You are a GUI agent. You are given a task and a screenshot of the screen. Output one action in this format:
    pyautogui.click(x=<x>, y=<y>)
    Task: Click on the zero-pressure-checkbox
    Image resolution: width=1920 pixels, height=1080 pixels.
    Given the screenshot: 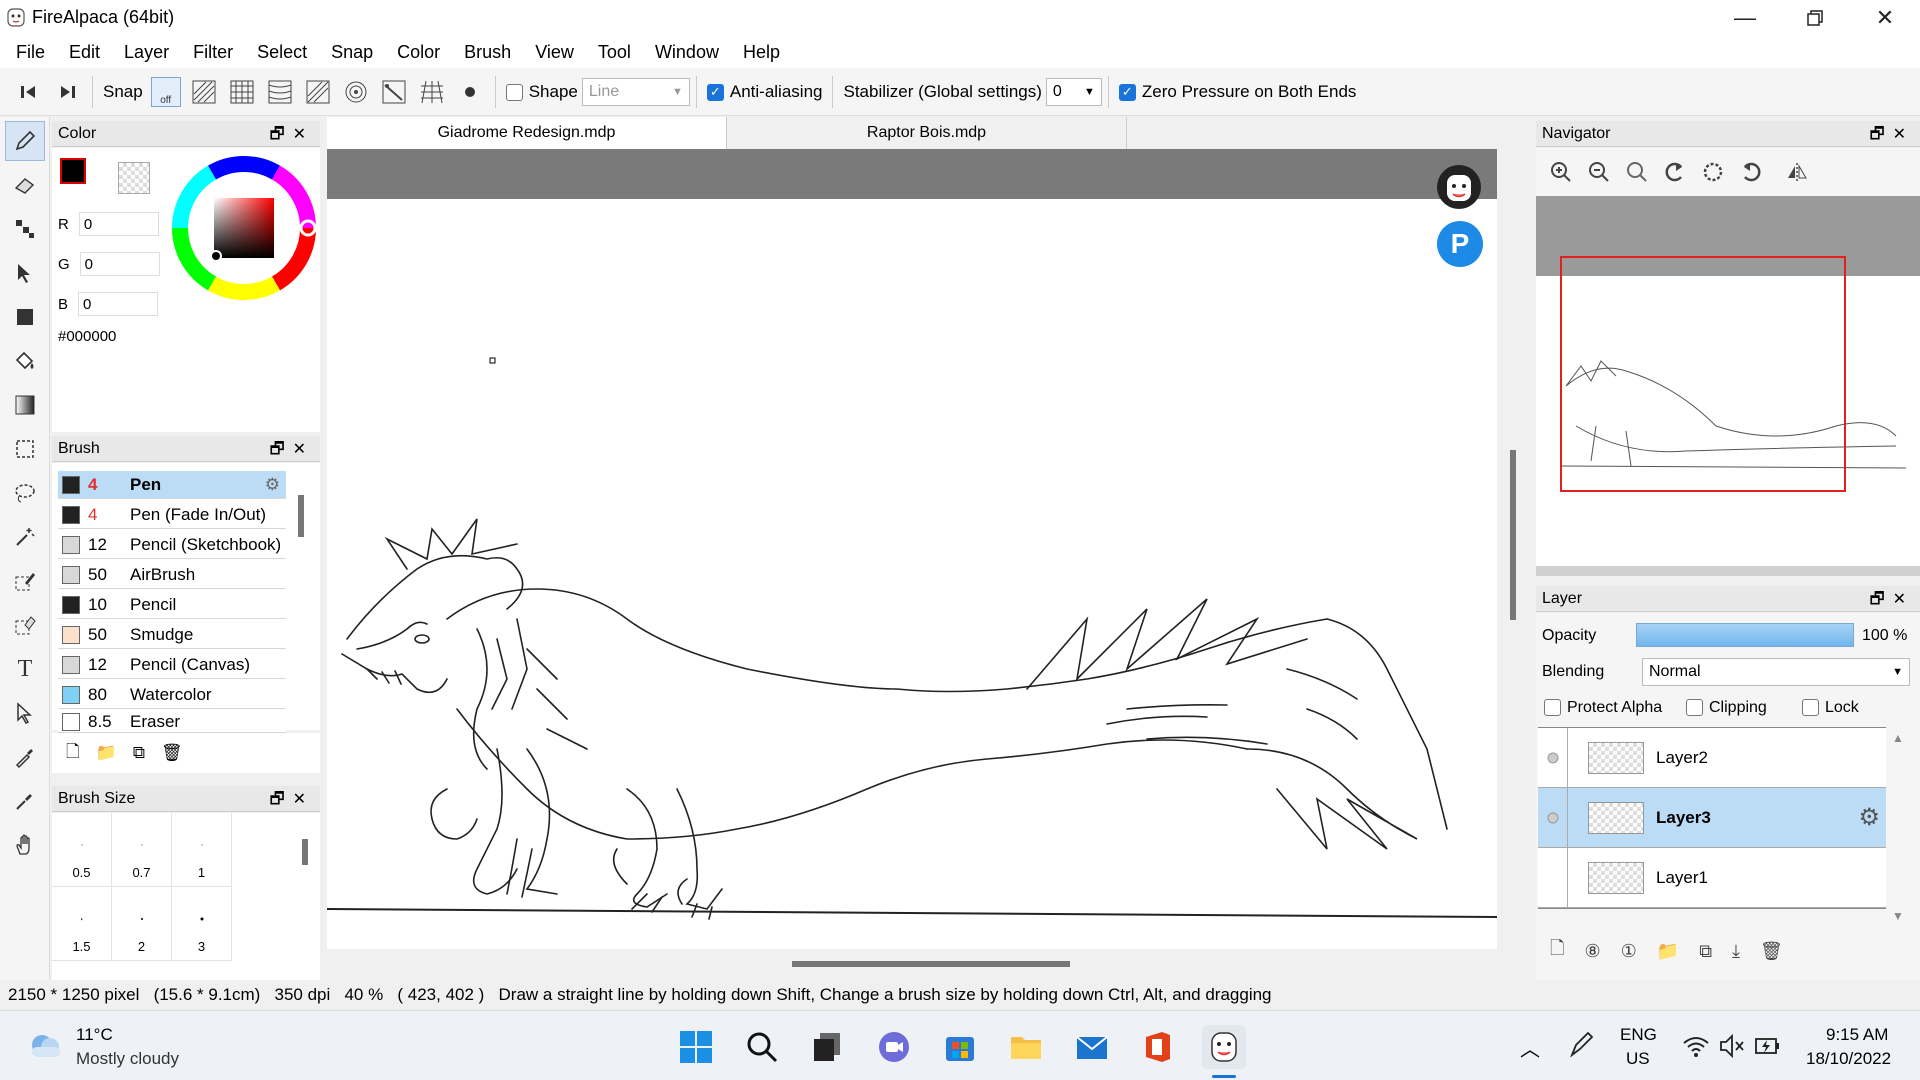 What is the action you would take?
    pyautogui.click(x=1127, y=92)
    